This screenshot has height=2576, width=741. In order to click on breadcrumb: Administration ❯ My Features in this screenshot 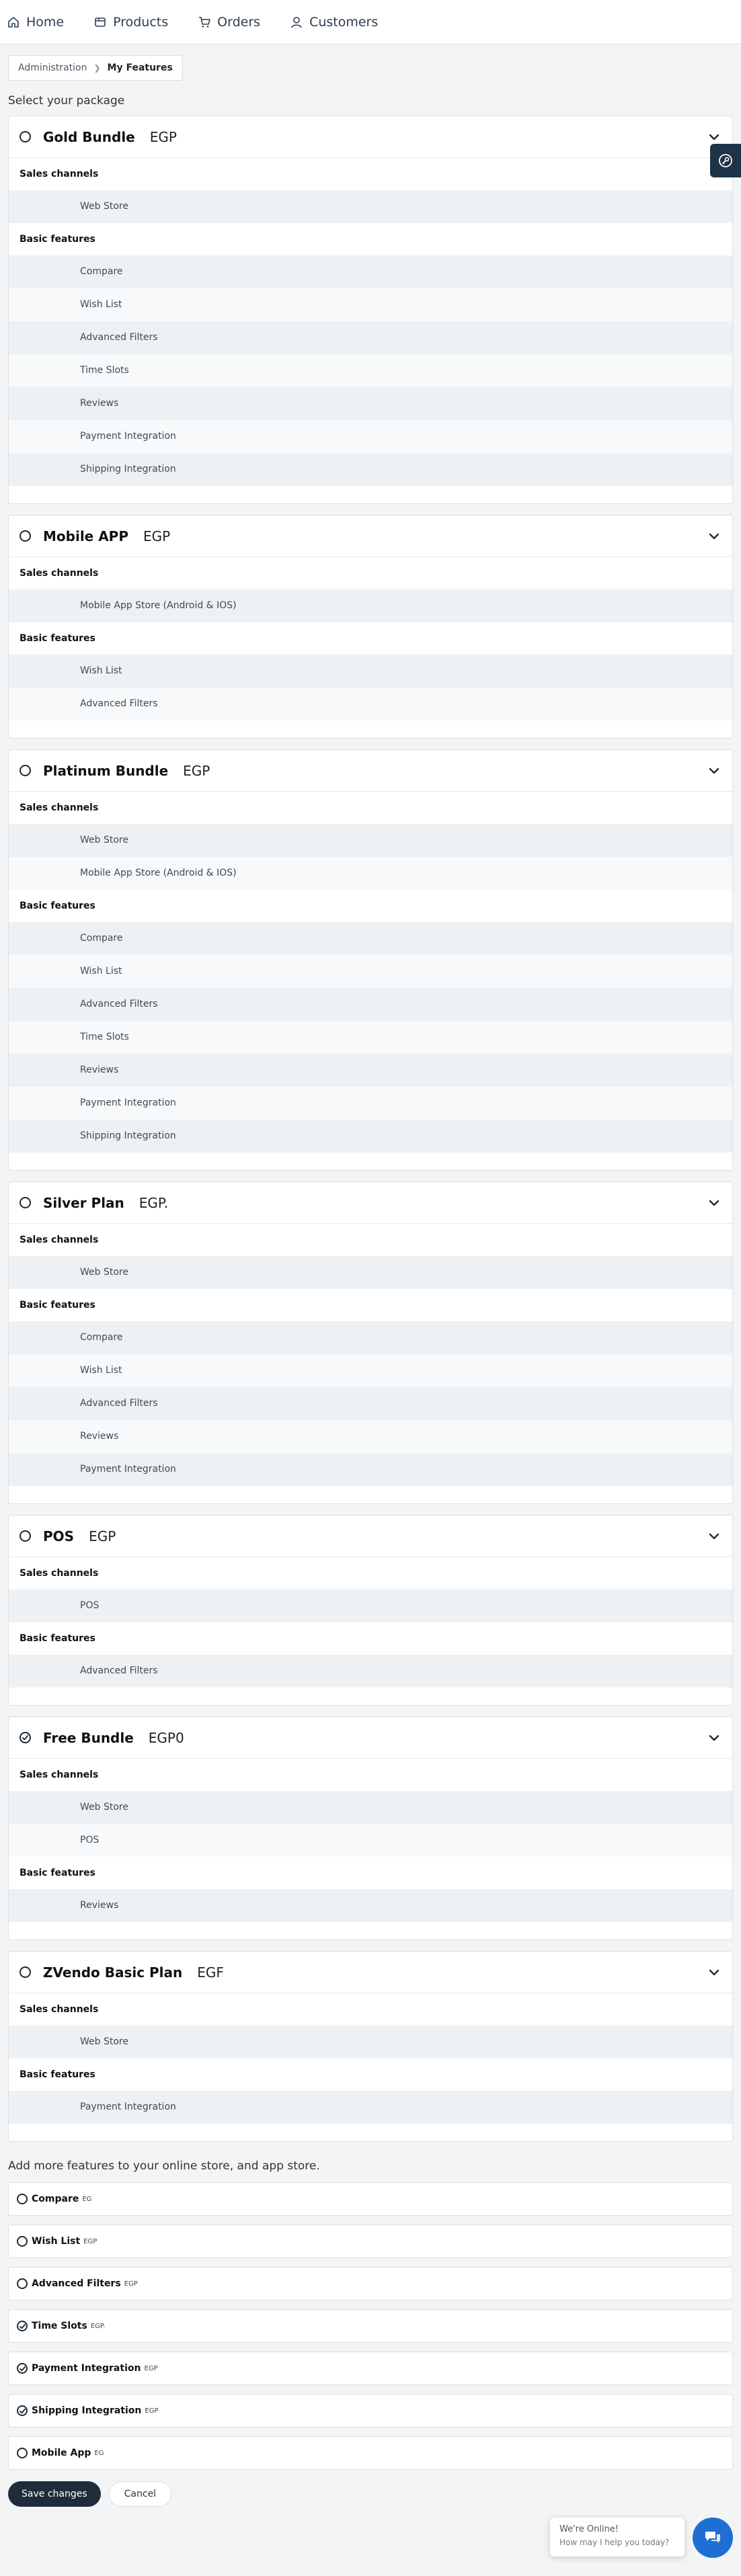, I will do `click(95, 68)`.